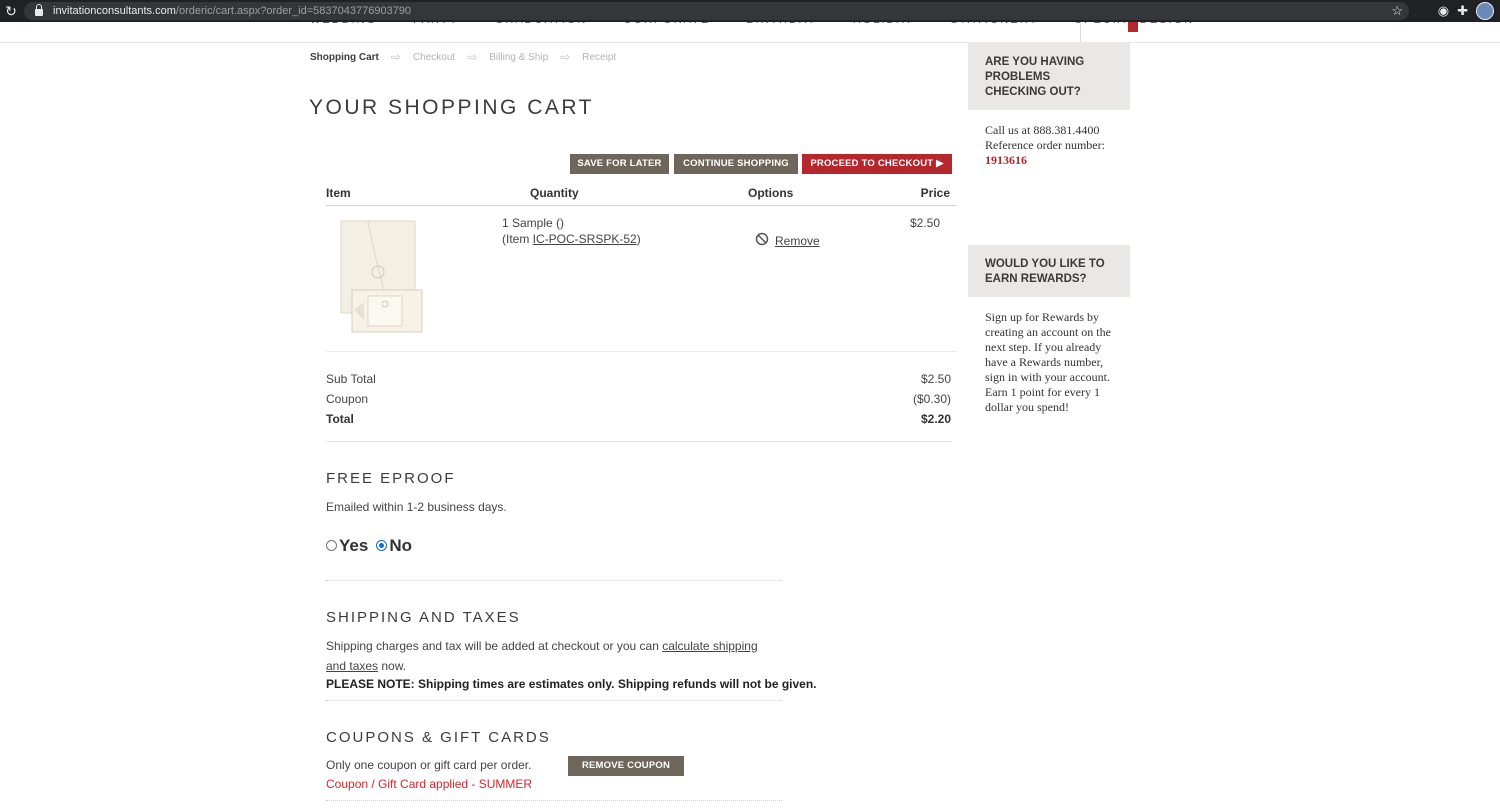 This screenshot has width=1500, height=808. Describe the element at coordinates (935, 193) in the screenshot. I see `header-price: Price` at that location.